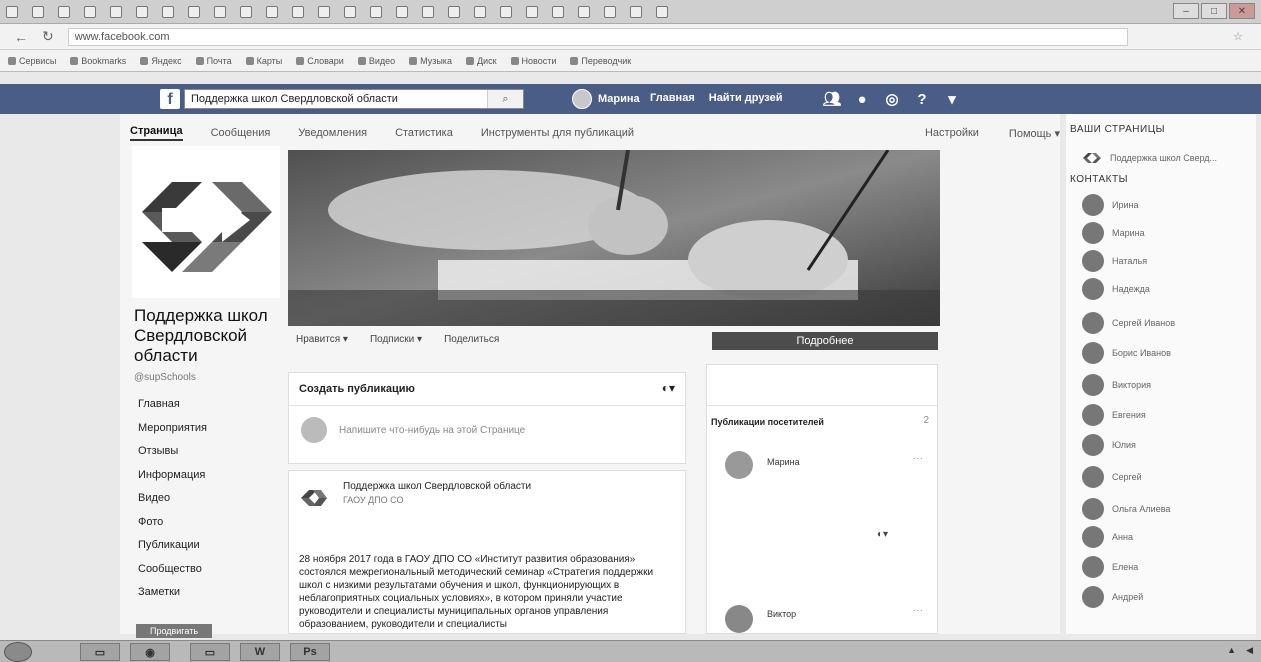 This screenshot has height=662, width=1261. What do you see at coordinates (1110, 205) in the screenshot?
I see `contact-item: Ирина` at bounding box center [1110, 205].